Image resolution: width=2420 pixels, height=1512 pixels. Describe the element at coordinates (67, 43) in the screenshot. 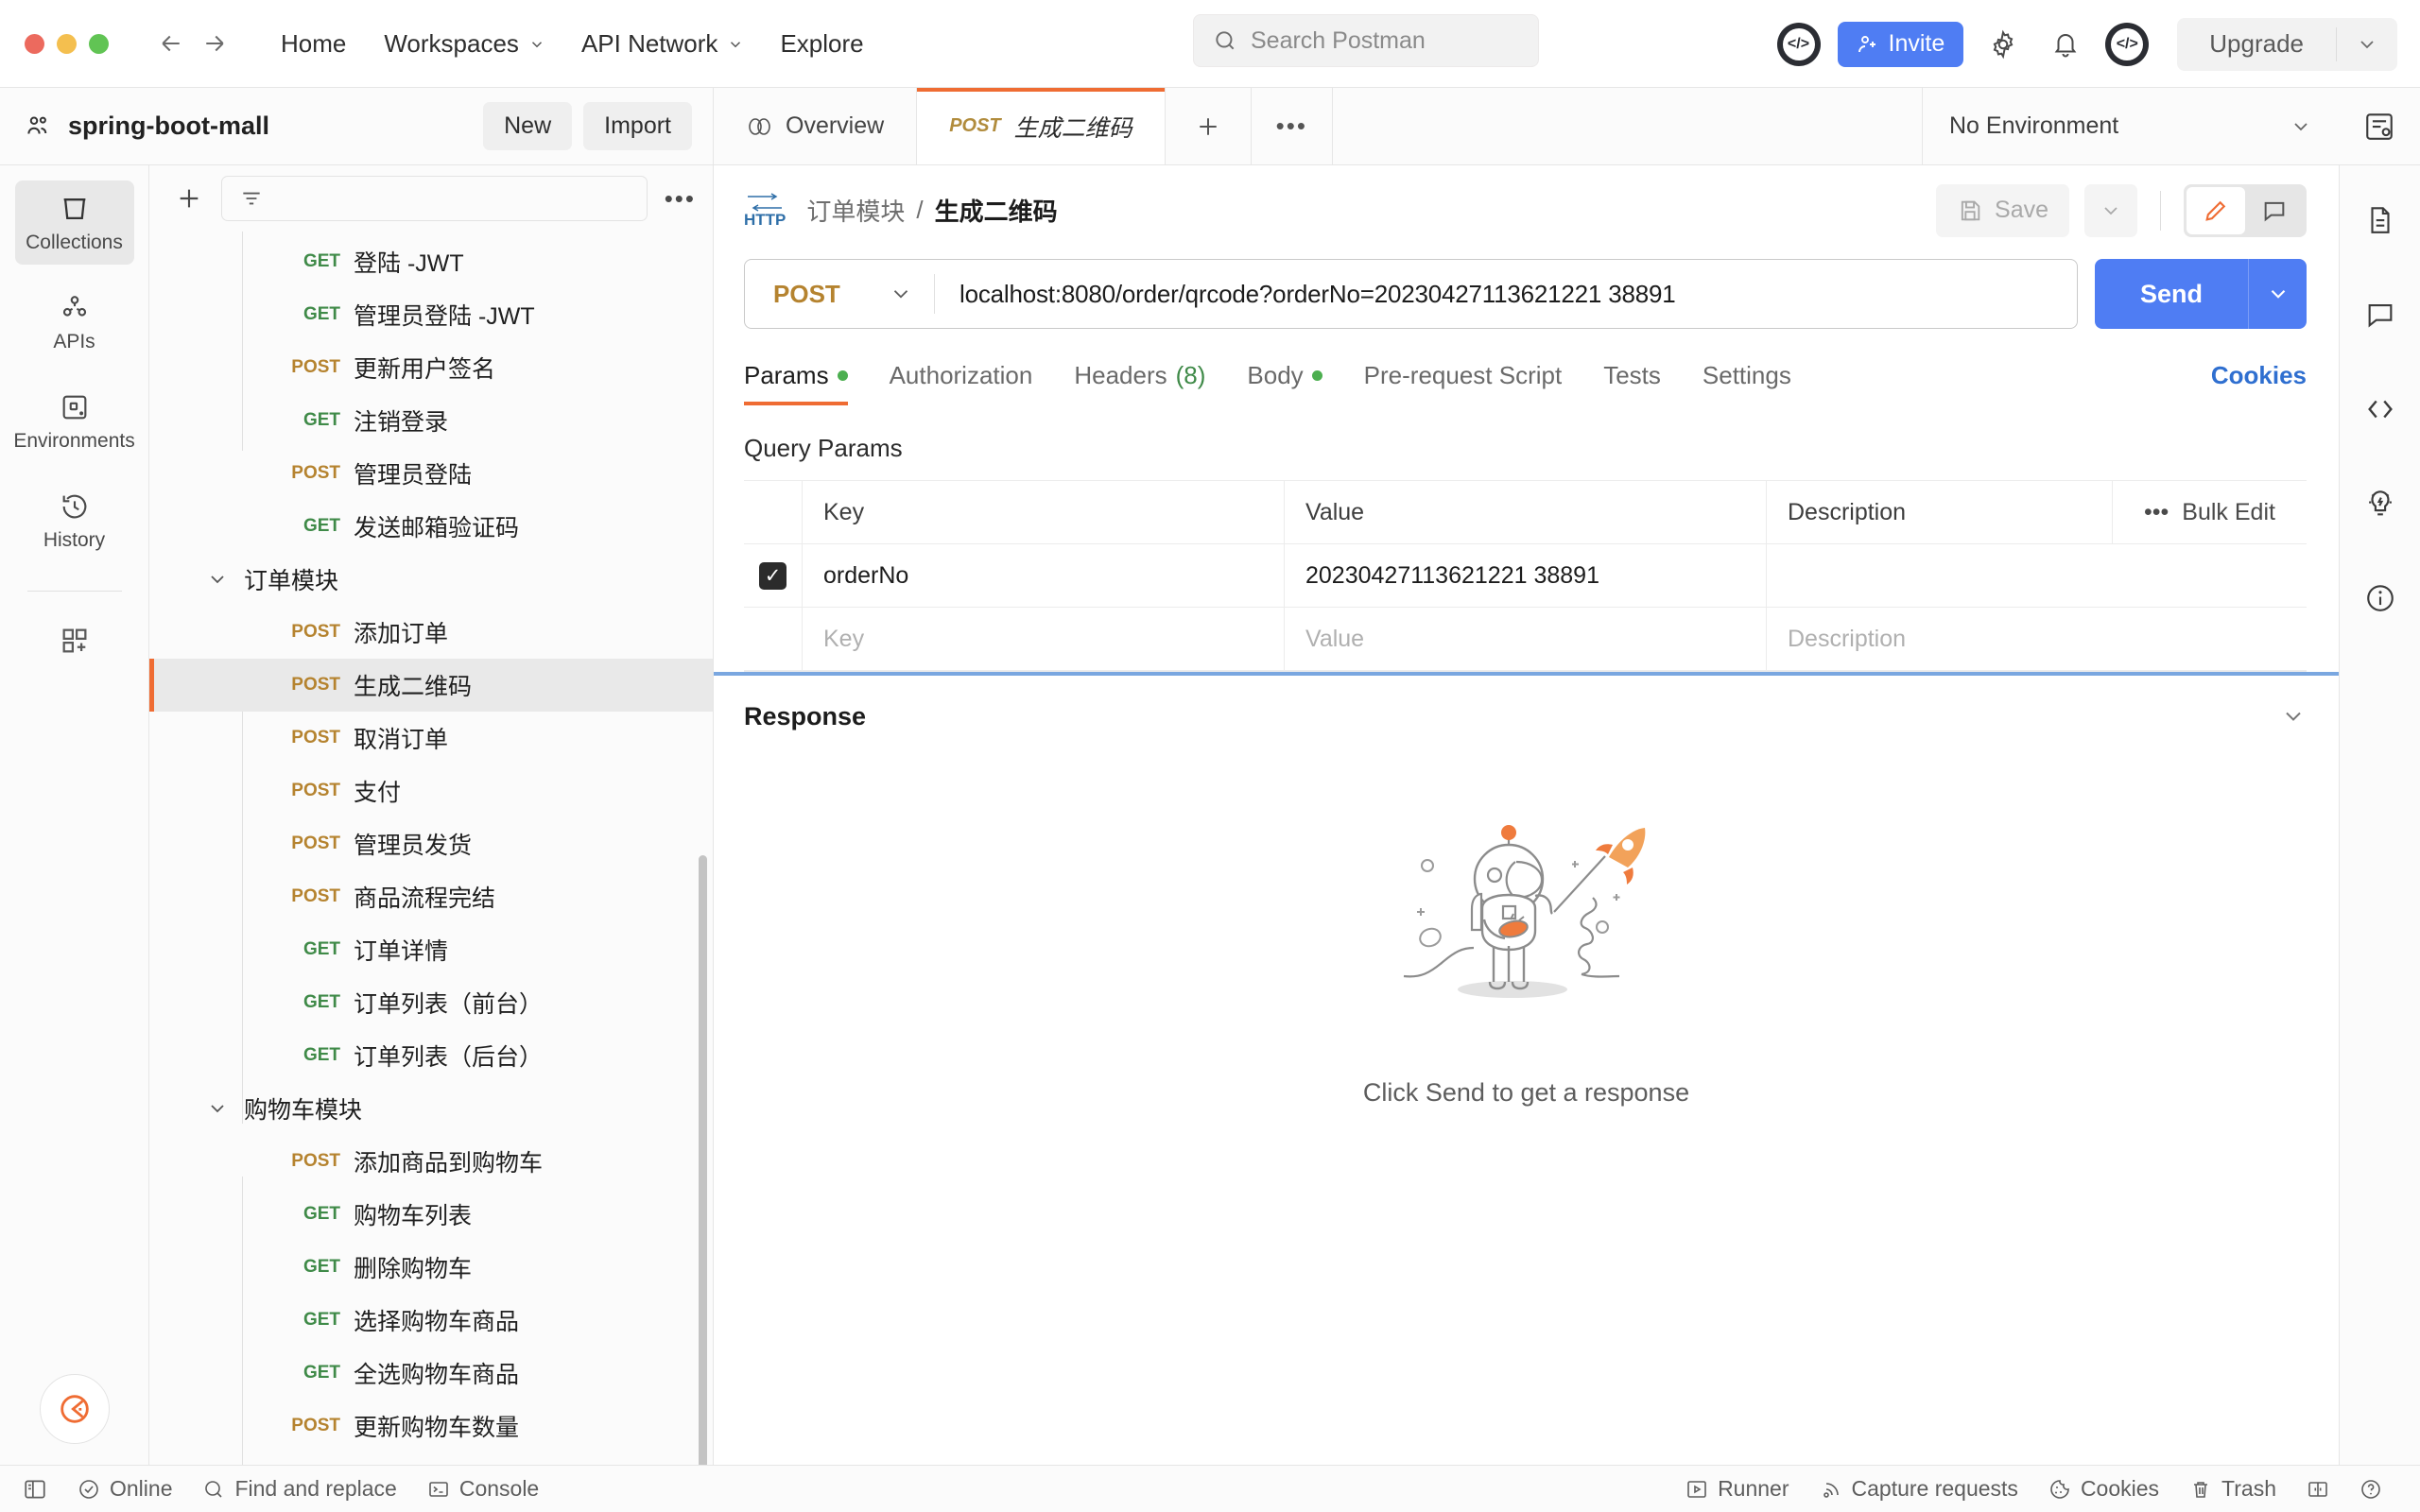

I see `minimize-window-button` at that location.